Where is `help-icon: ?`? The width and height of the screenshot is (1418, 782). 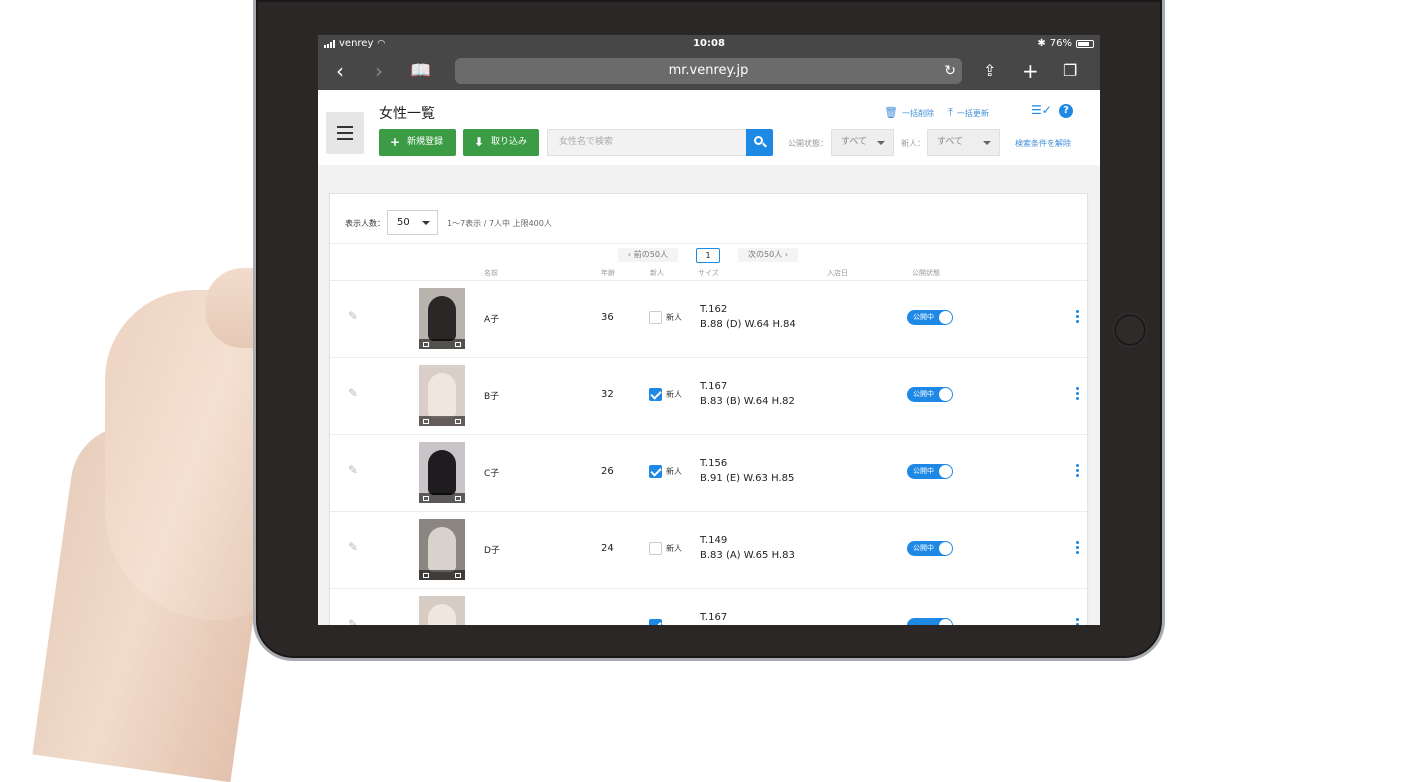
help-icon: ? is located at coordinates (1066, 111).